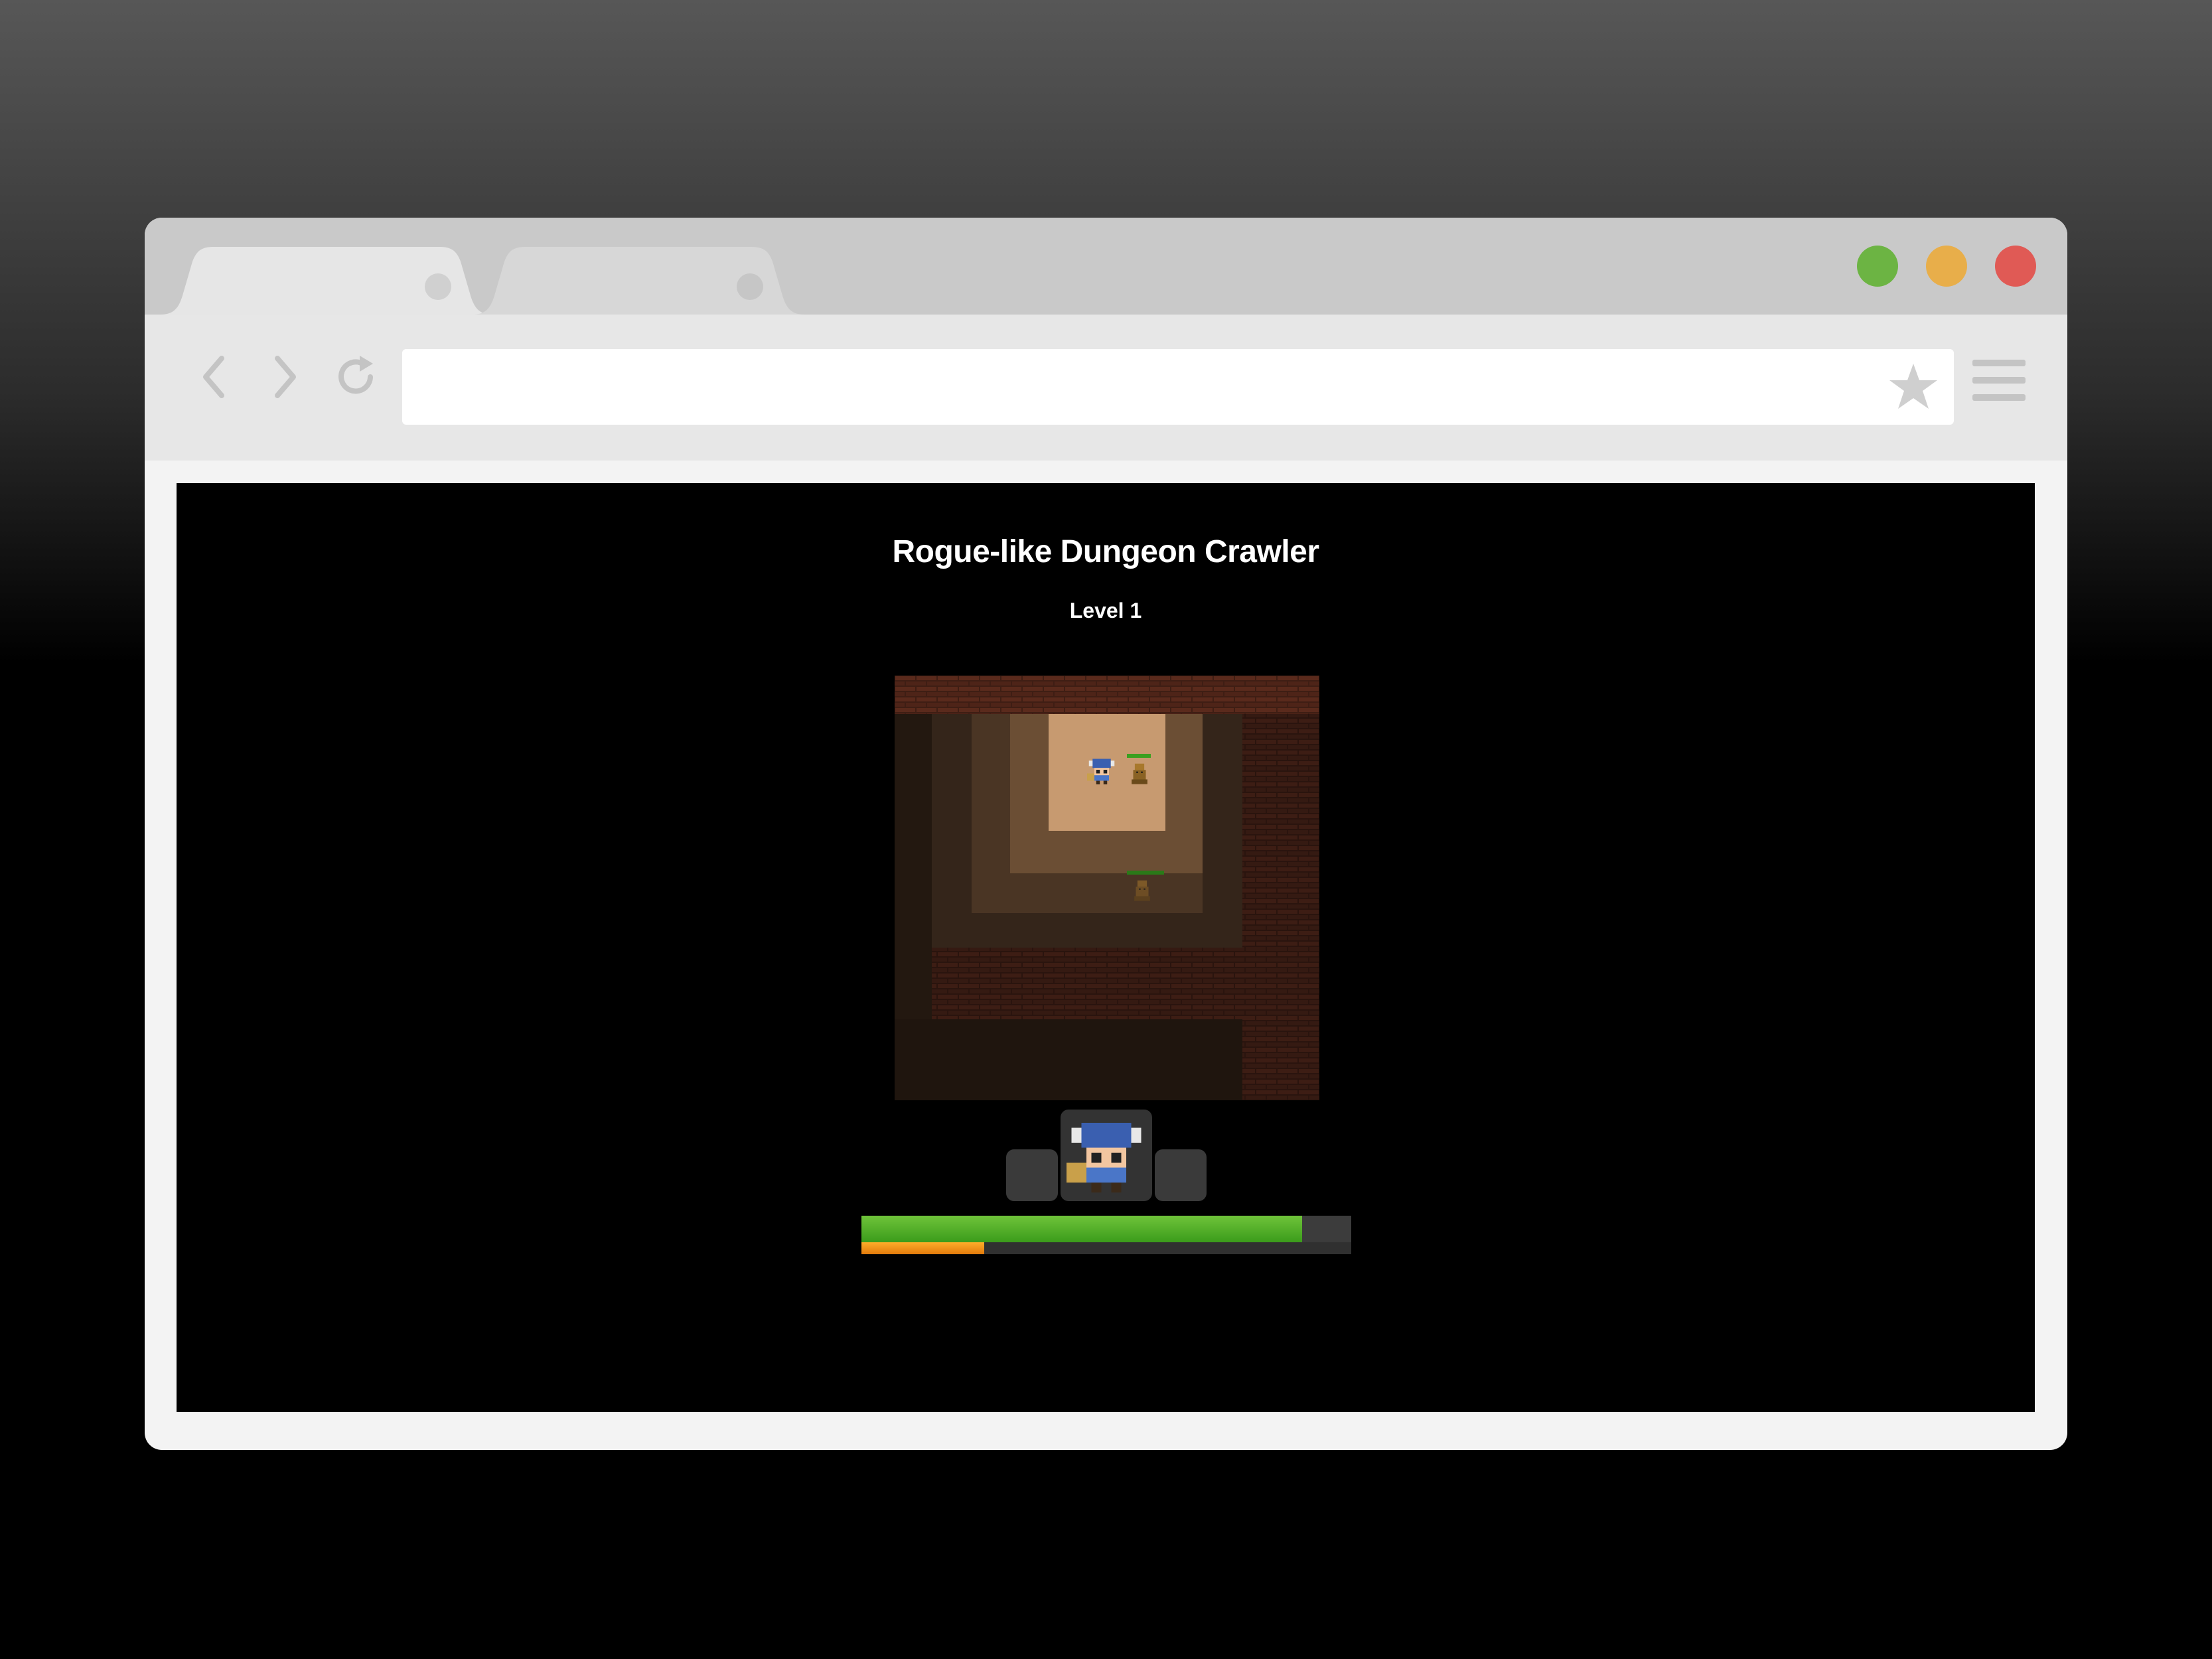 The image size is (2212, 1659). Describe the element at coordinates (1913, 387) in the screenshot. I see `star-icon` at that location.